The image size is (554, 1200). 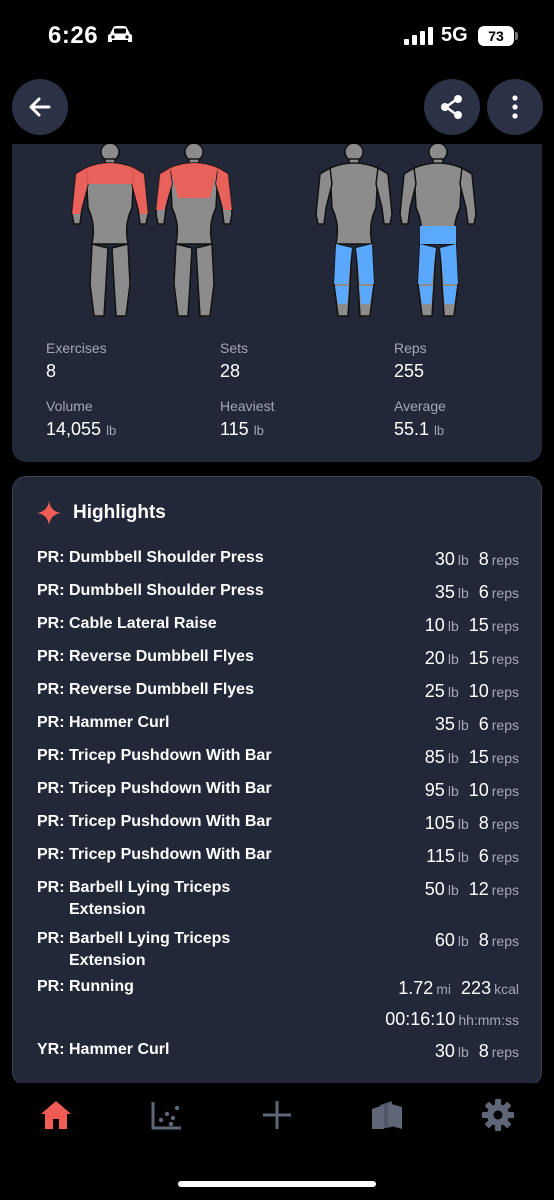 What do you see at coordinates (472, 856) in the screenshot?
I see `highlight-values: 115 lb 6 reps` at bounding box center [472, 856].